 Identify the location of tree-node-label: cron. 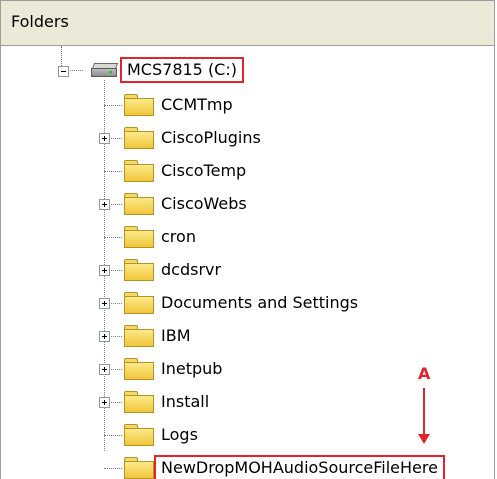
(178, 237).